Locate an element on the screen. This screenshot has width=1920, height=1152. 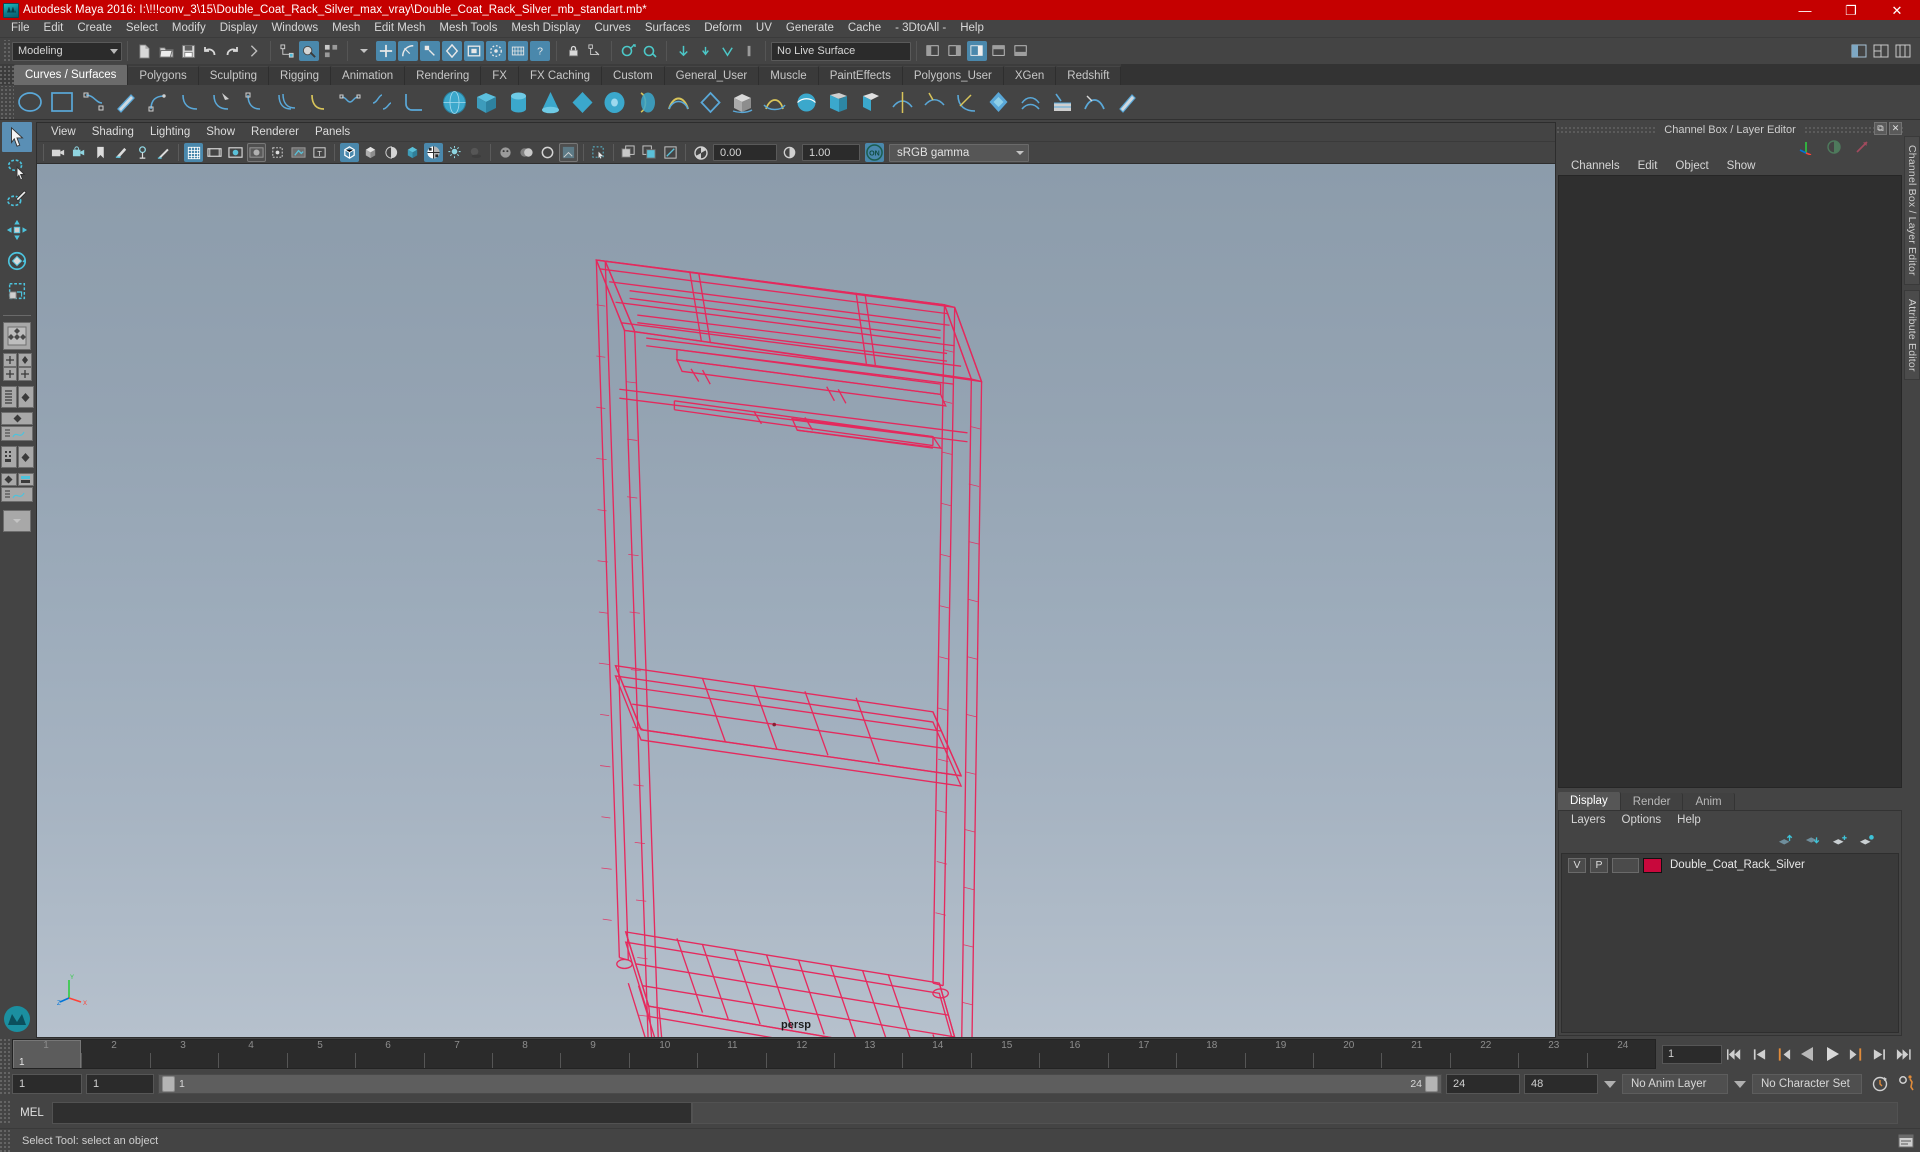
snap-to-projected-center-button is located at coordinates (452, 51).